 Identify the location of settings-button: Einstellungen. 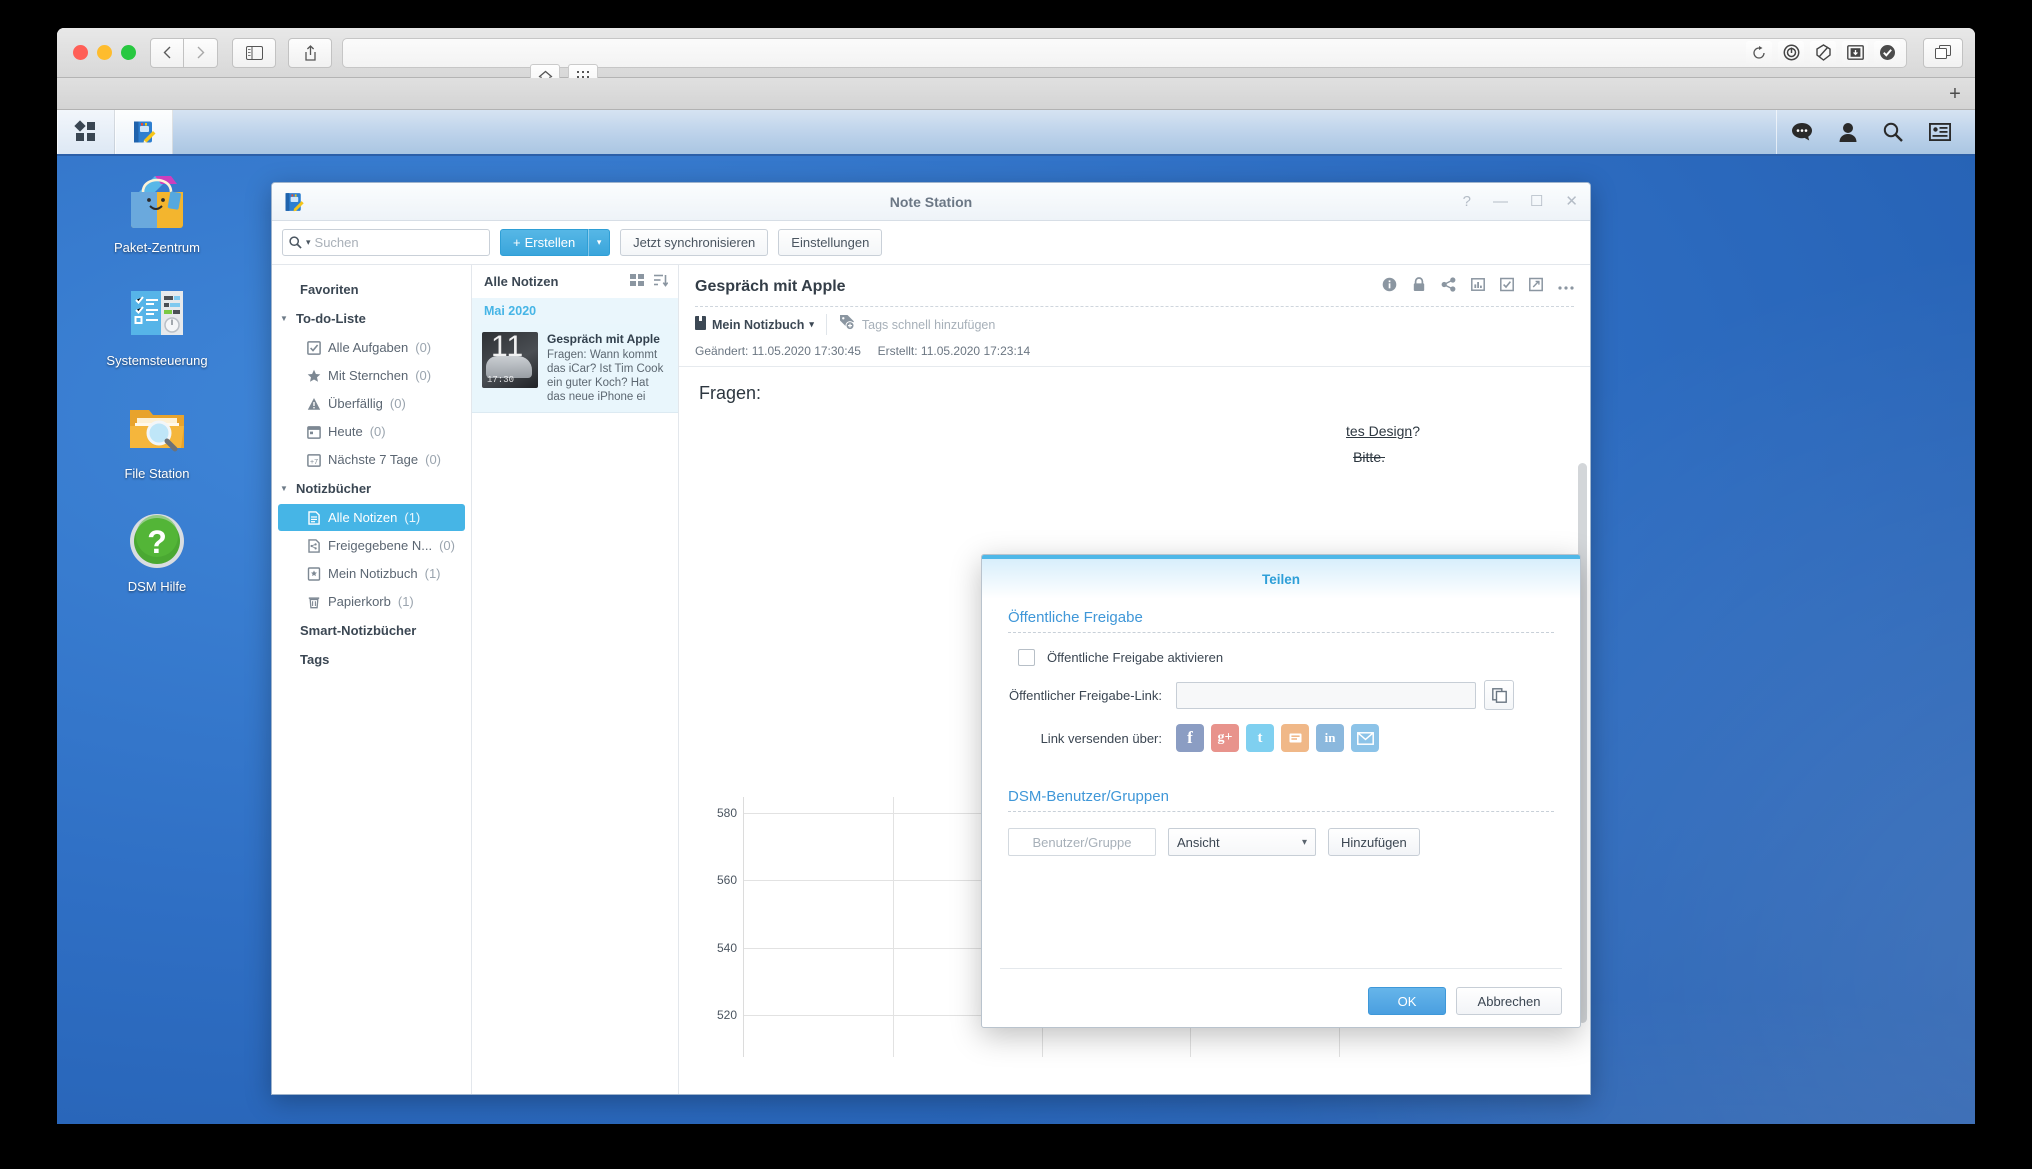
(830, 242).